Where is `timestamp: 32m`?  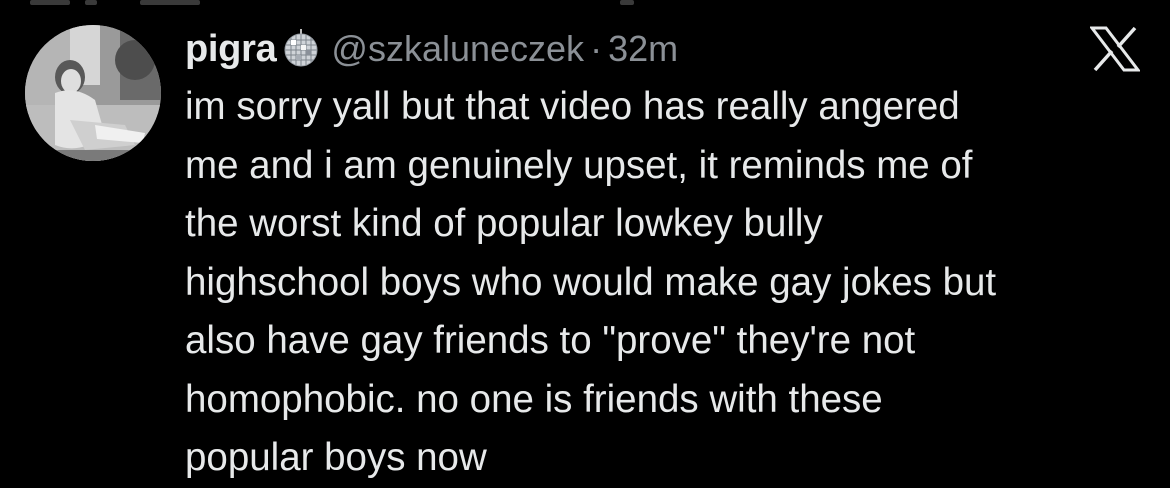
timestamp: 32m is located at coordinates (643, 49).